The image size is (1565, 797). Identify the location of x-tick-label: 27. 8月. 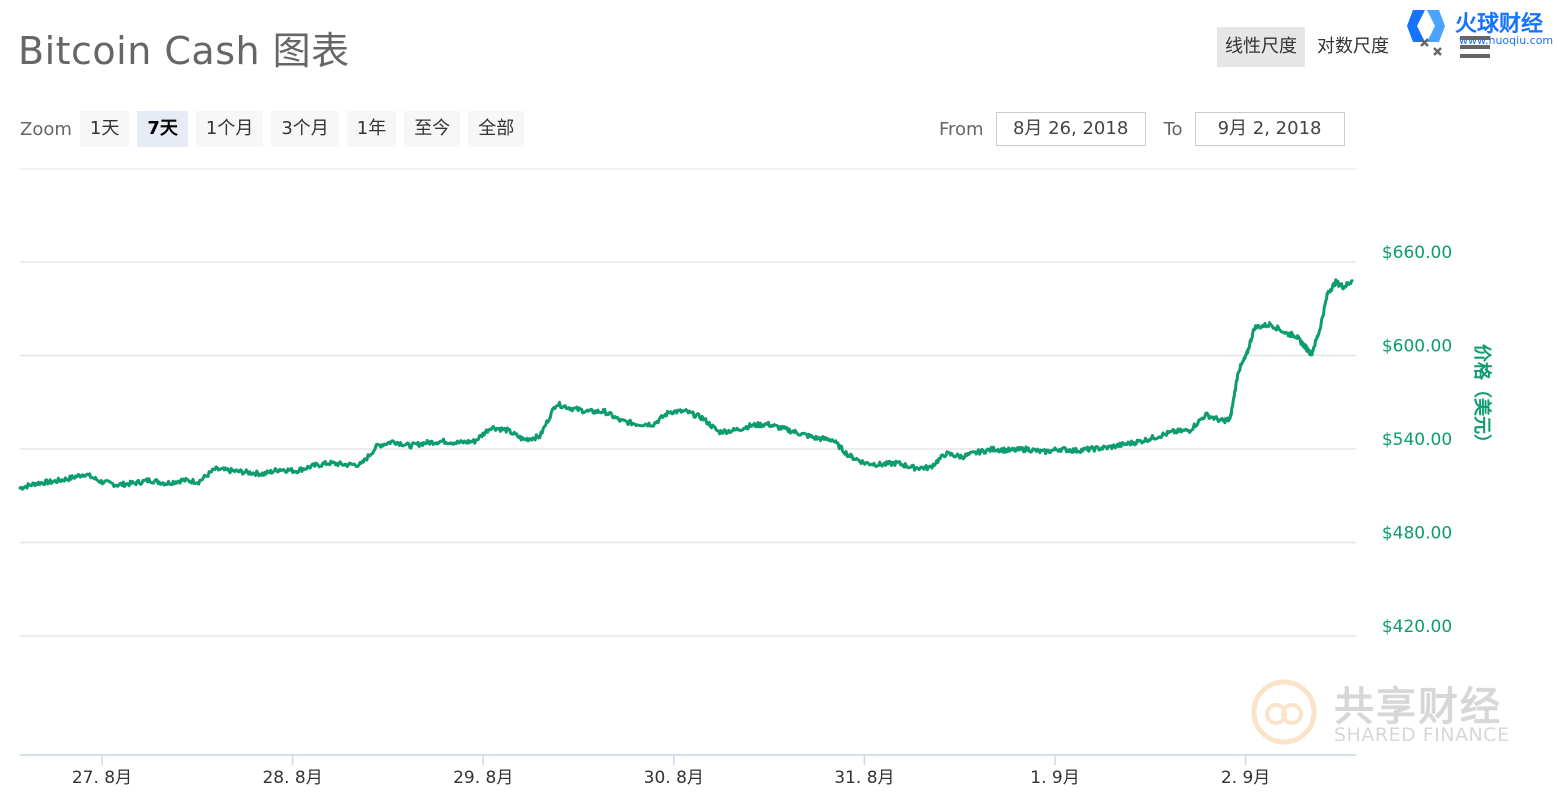
(102, 778).